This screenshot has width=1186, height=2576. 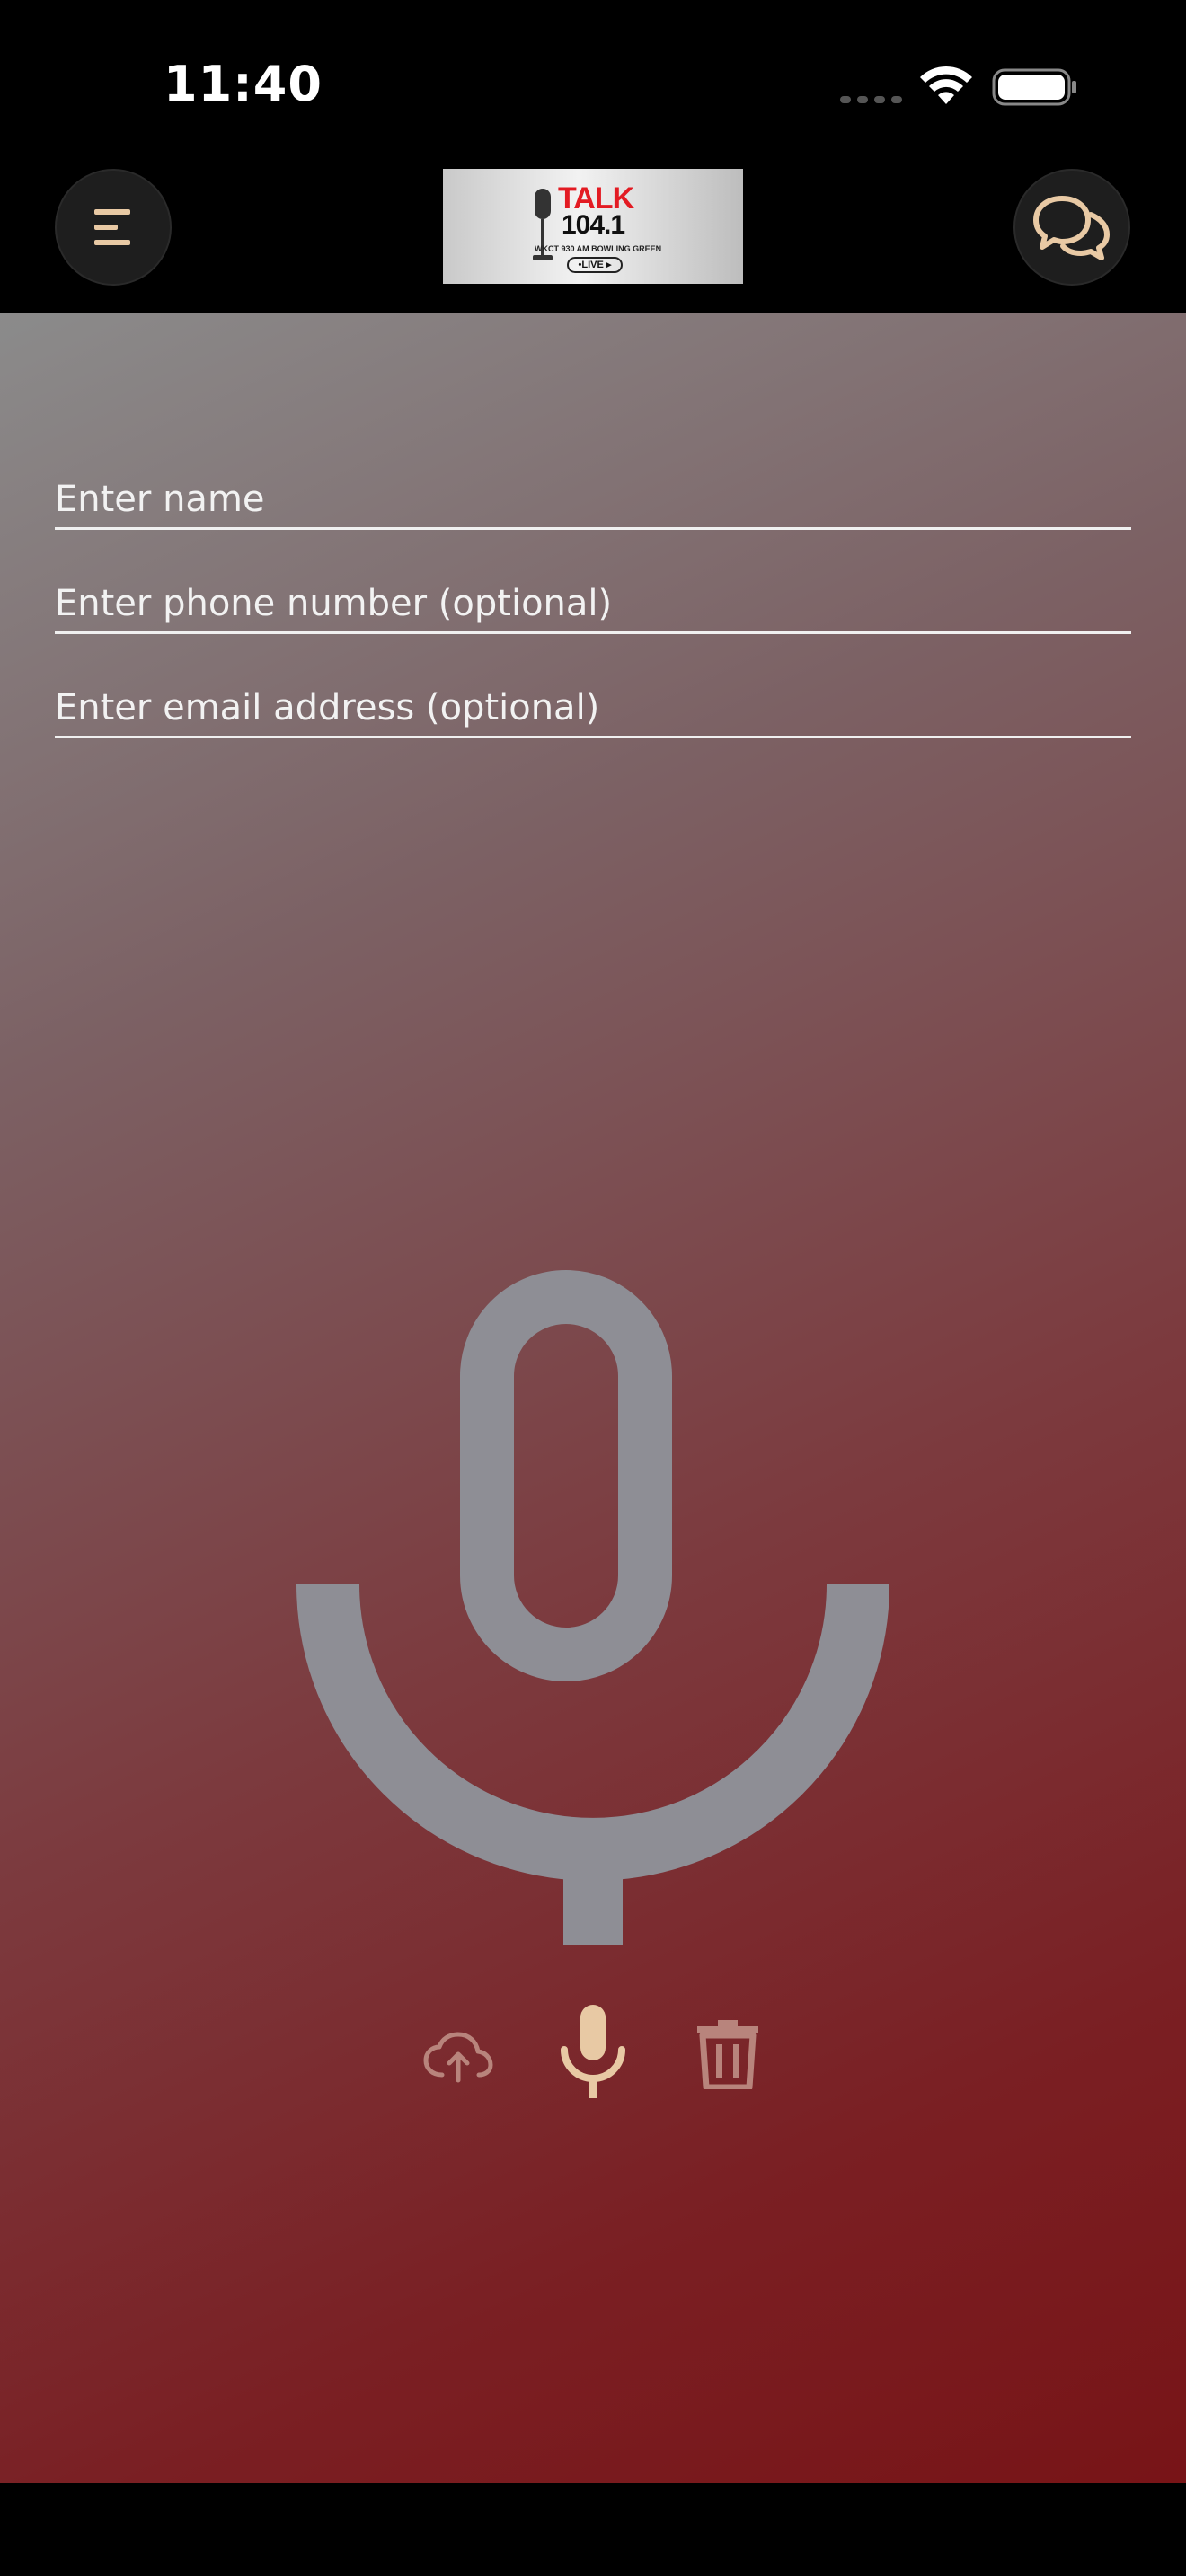 I want to click on recording-controls, so click(x=593, y=2057).